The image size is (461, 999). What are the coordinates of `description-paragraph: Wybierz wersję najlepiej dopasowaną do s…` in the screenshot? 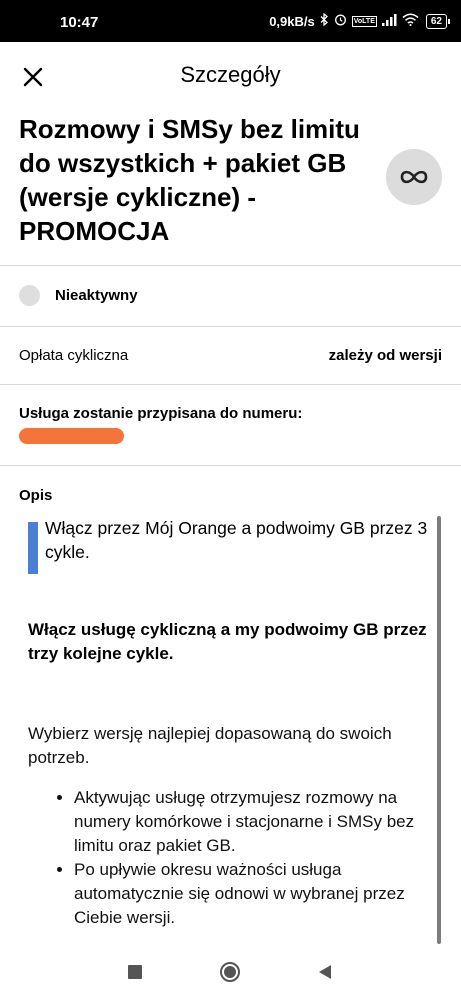 It's located at (210, 745).